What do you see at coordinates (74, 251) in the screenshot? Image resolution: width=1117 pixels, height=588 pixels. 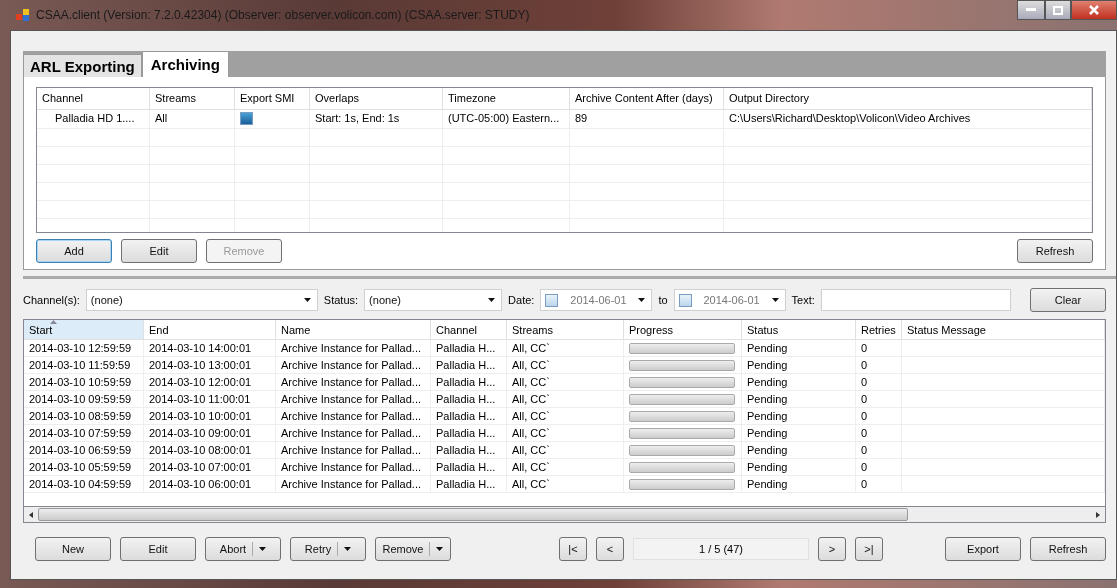 I see `action-button: Add` at bounding box center [74, 251].